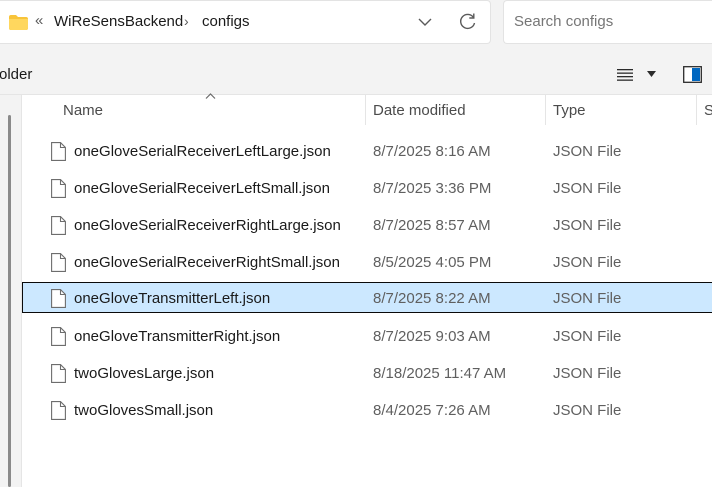  I want to click on file-date-modified: 8/7/2025 3:36 PM, so click(432, 188).